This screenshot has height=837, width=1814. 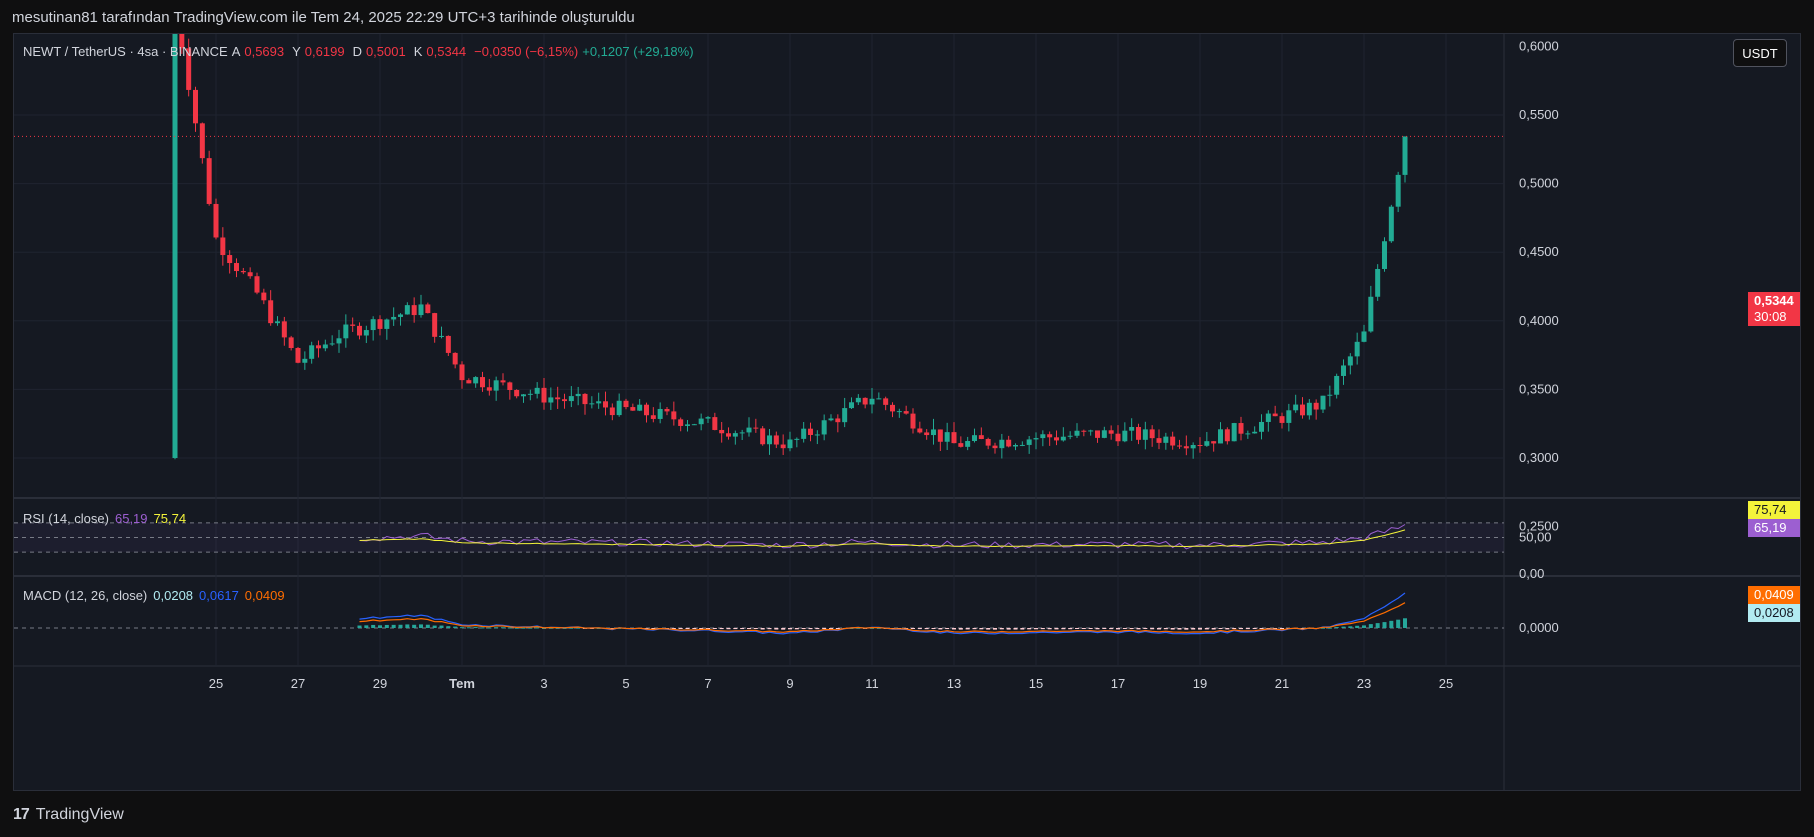 I want to click on price-axis-label: 0,6000, so click(x=1539, y=45).